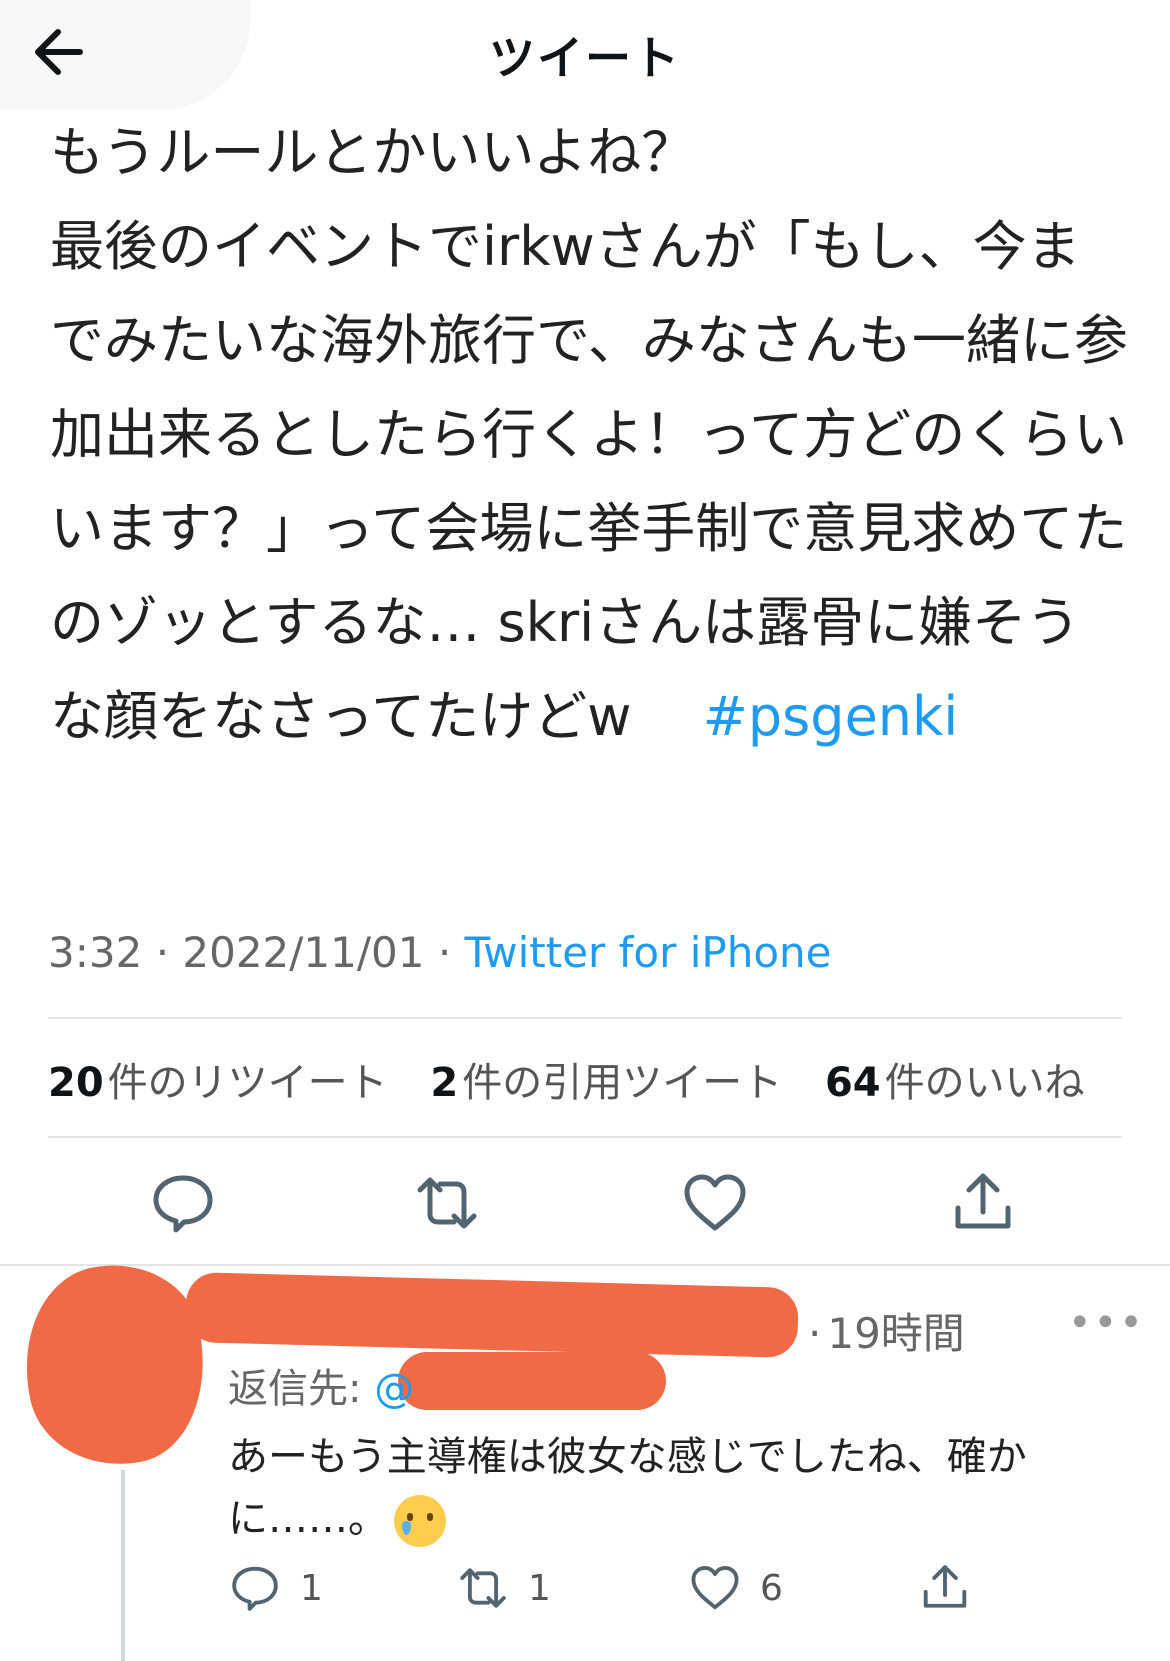  I want to click on like-count: 6, so click(771, 1588).